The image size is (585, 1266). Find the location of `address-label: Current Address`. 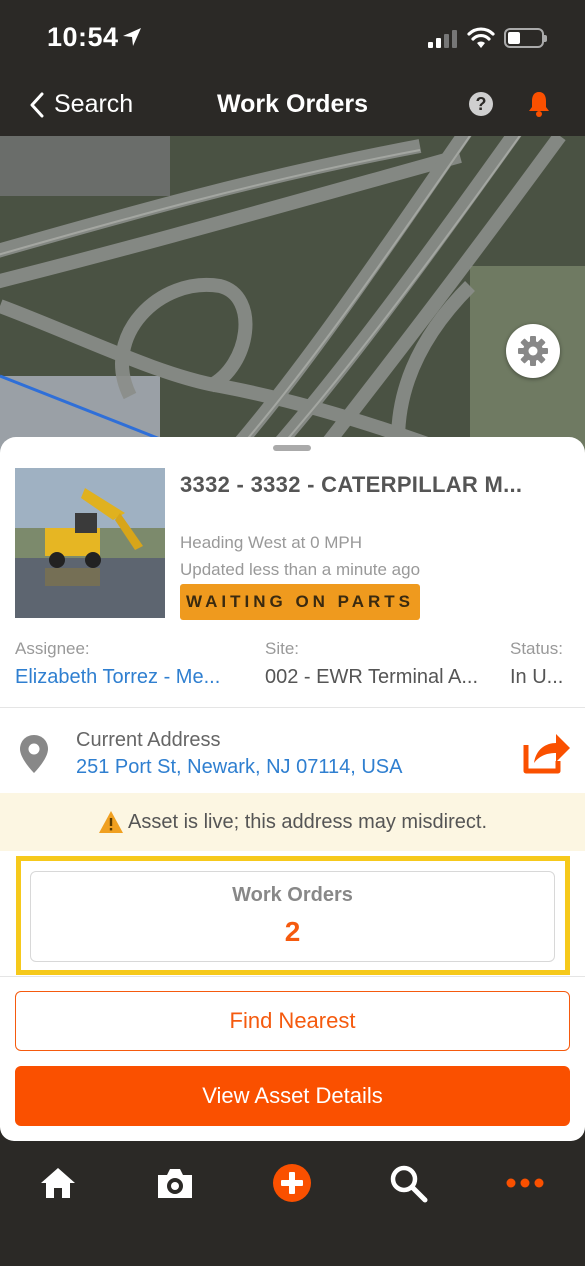

address-label: Current Address is located at coordinates (148, 740).